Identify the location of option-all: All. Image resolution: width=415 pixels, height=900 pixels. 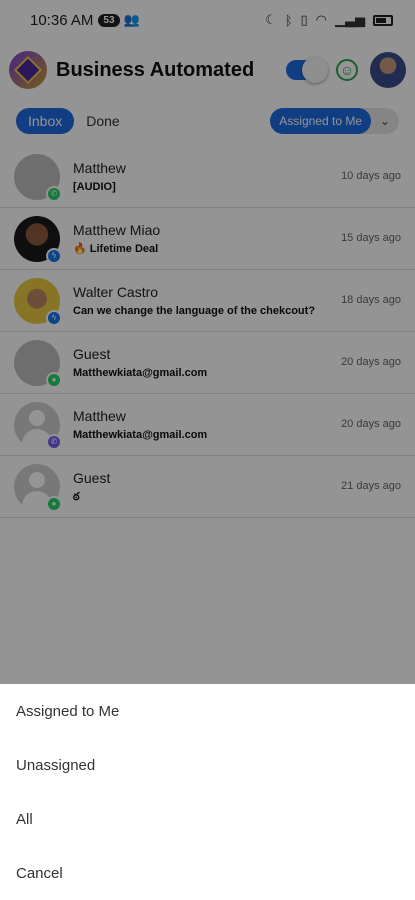
(207, 819).